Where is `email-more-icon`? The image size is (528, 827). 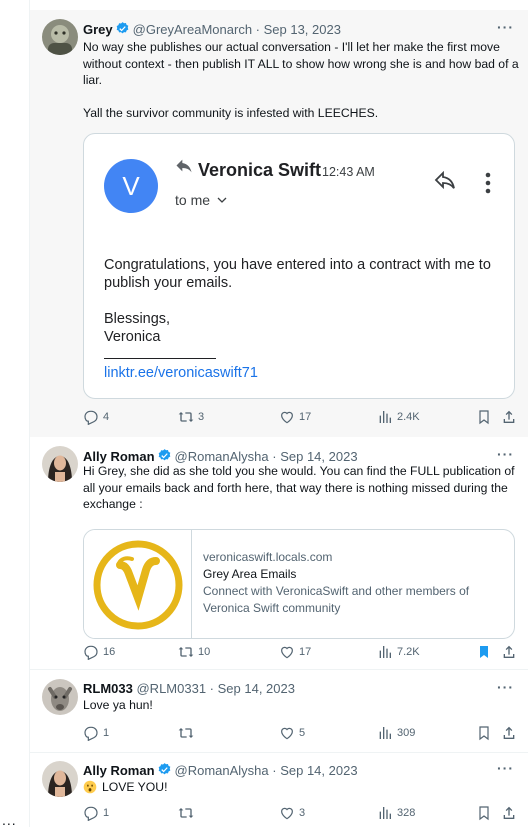
email-more-icon is located at coordinates (488, 183).